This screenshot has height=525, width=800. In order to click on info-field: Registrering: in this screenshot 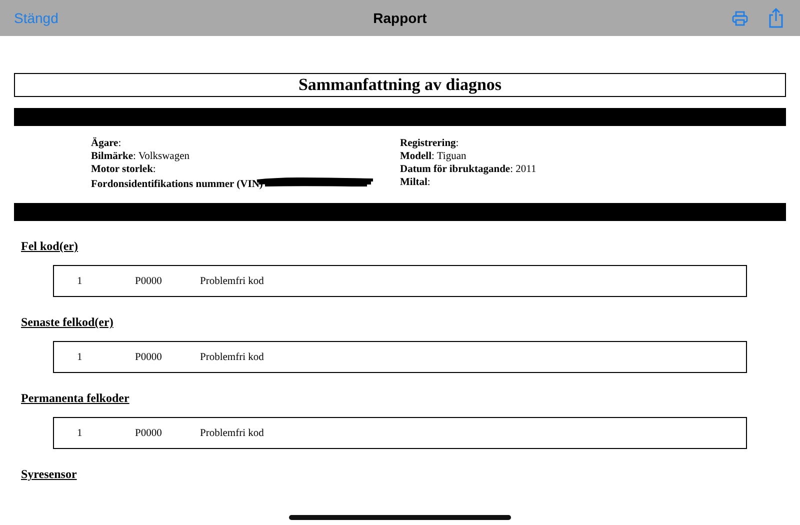, I will do `click(429, 143)`.